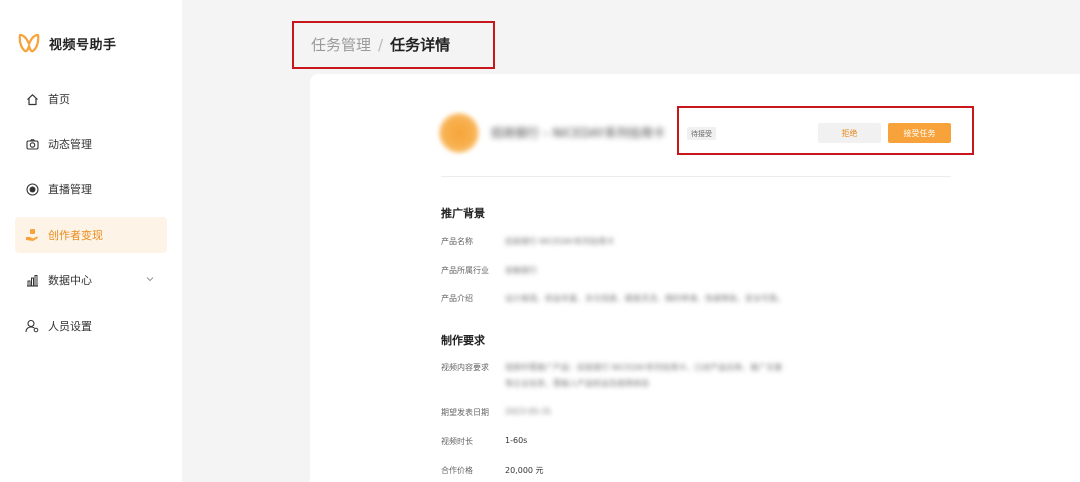 The image size is (1080, 482). Describe the element at coordinates (32, 326) in the screenshot. I see `user-settings-icon` at that location.